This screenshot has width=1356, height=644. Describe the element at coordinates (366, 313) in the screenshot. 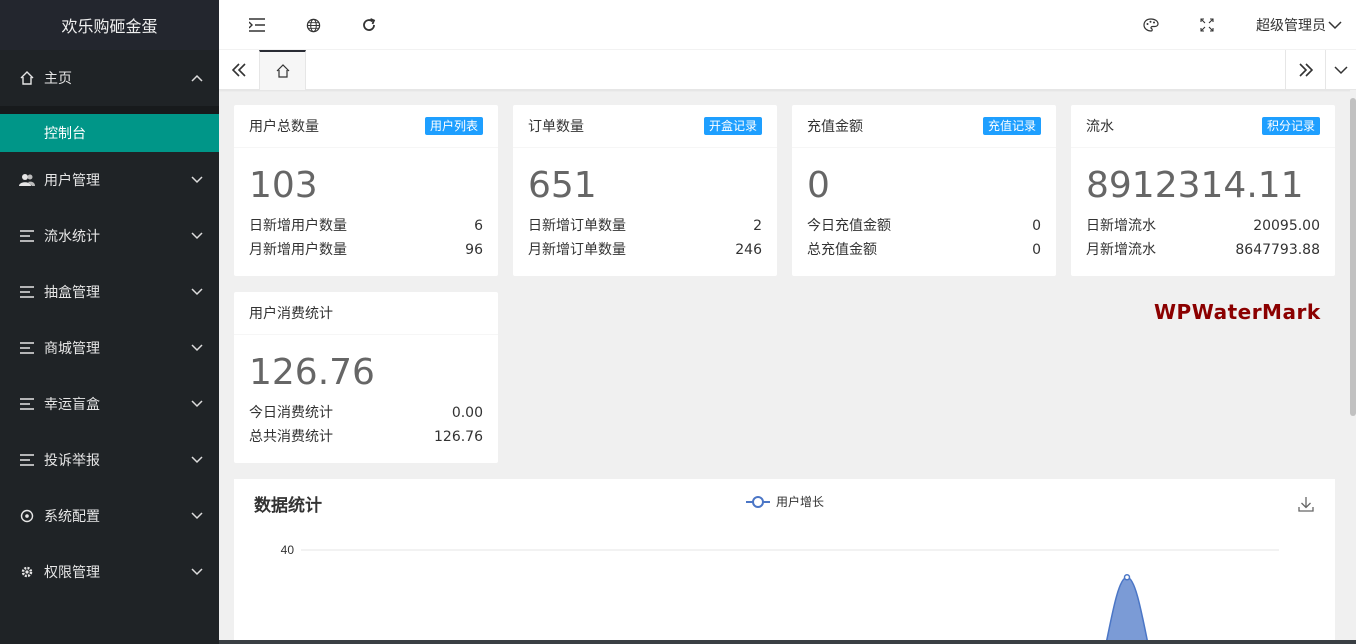

I see `card-header: 用户消费统计` at that location.